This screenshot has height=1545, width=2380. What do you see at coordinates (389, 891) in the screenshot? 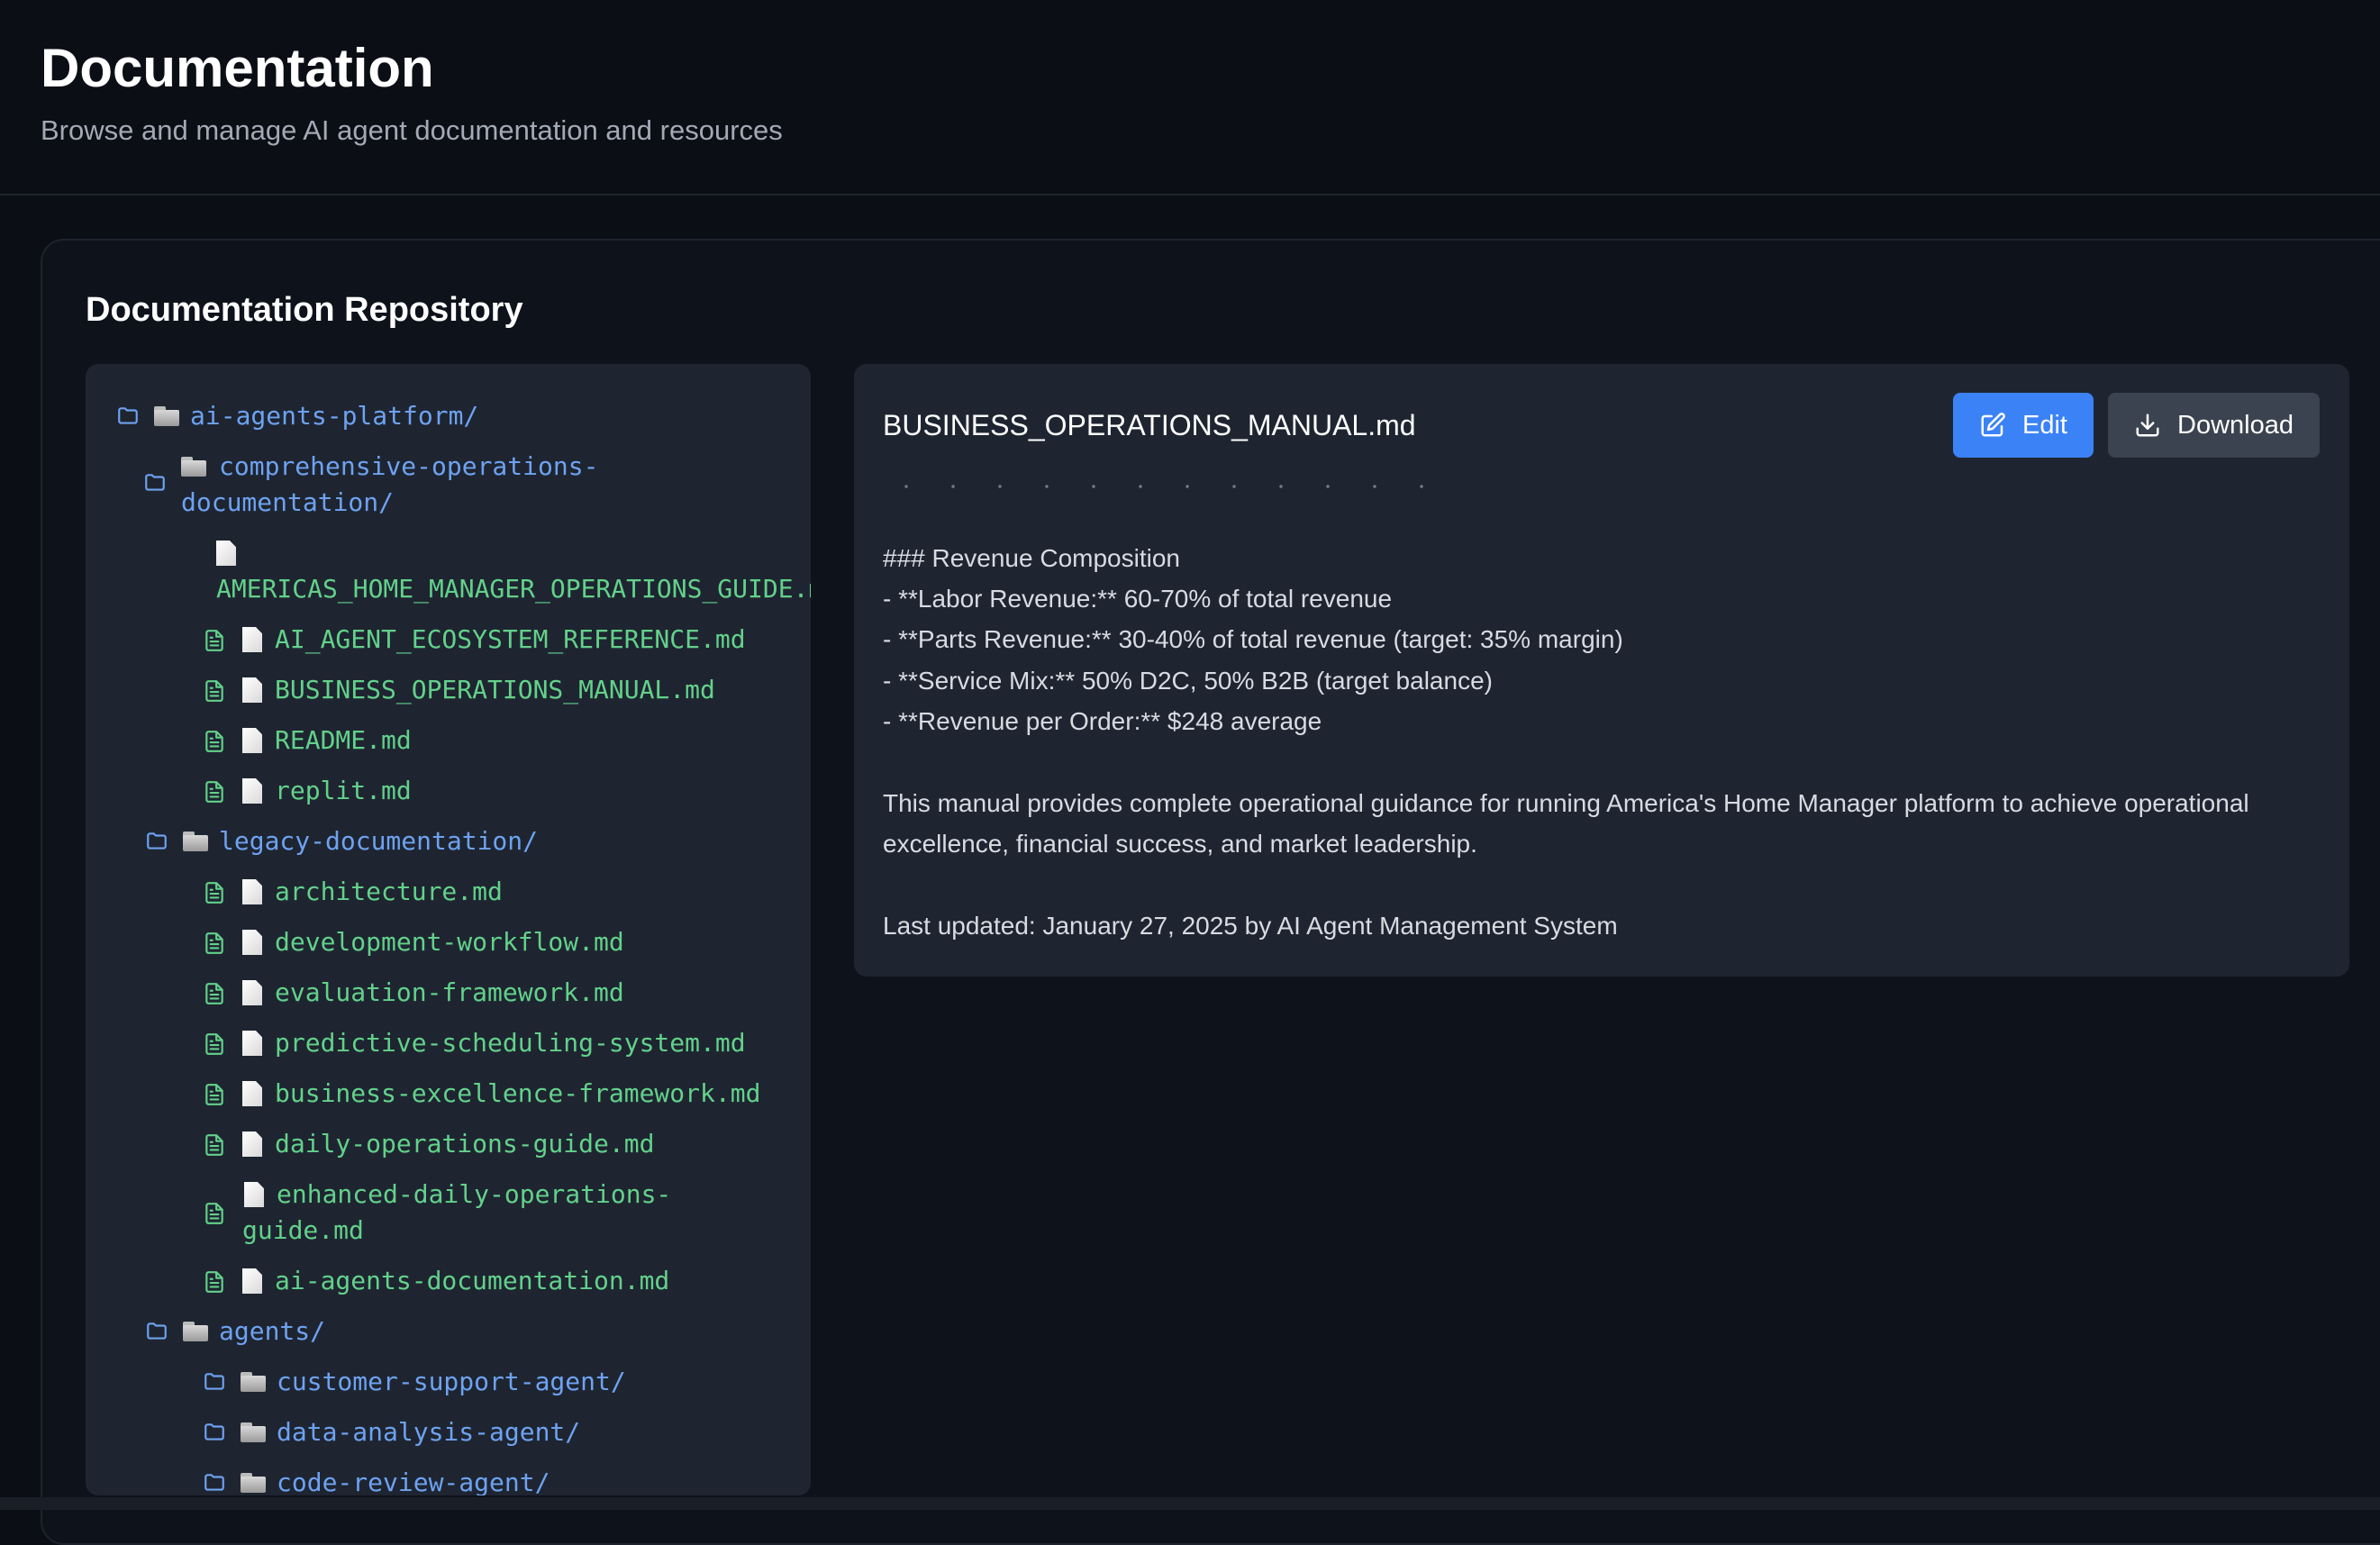
I see `tree-file-label: architecture.md` at bounding box center [389, 891].